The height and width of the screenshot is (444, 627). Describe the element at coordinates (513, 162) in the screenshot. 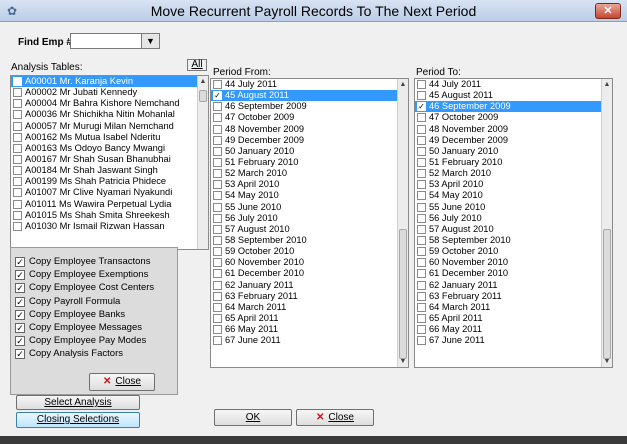

I see `period-to-item: 51 February 2010` at that location.